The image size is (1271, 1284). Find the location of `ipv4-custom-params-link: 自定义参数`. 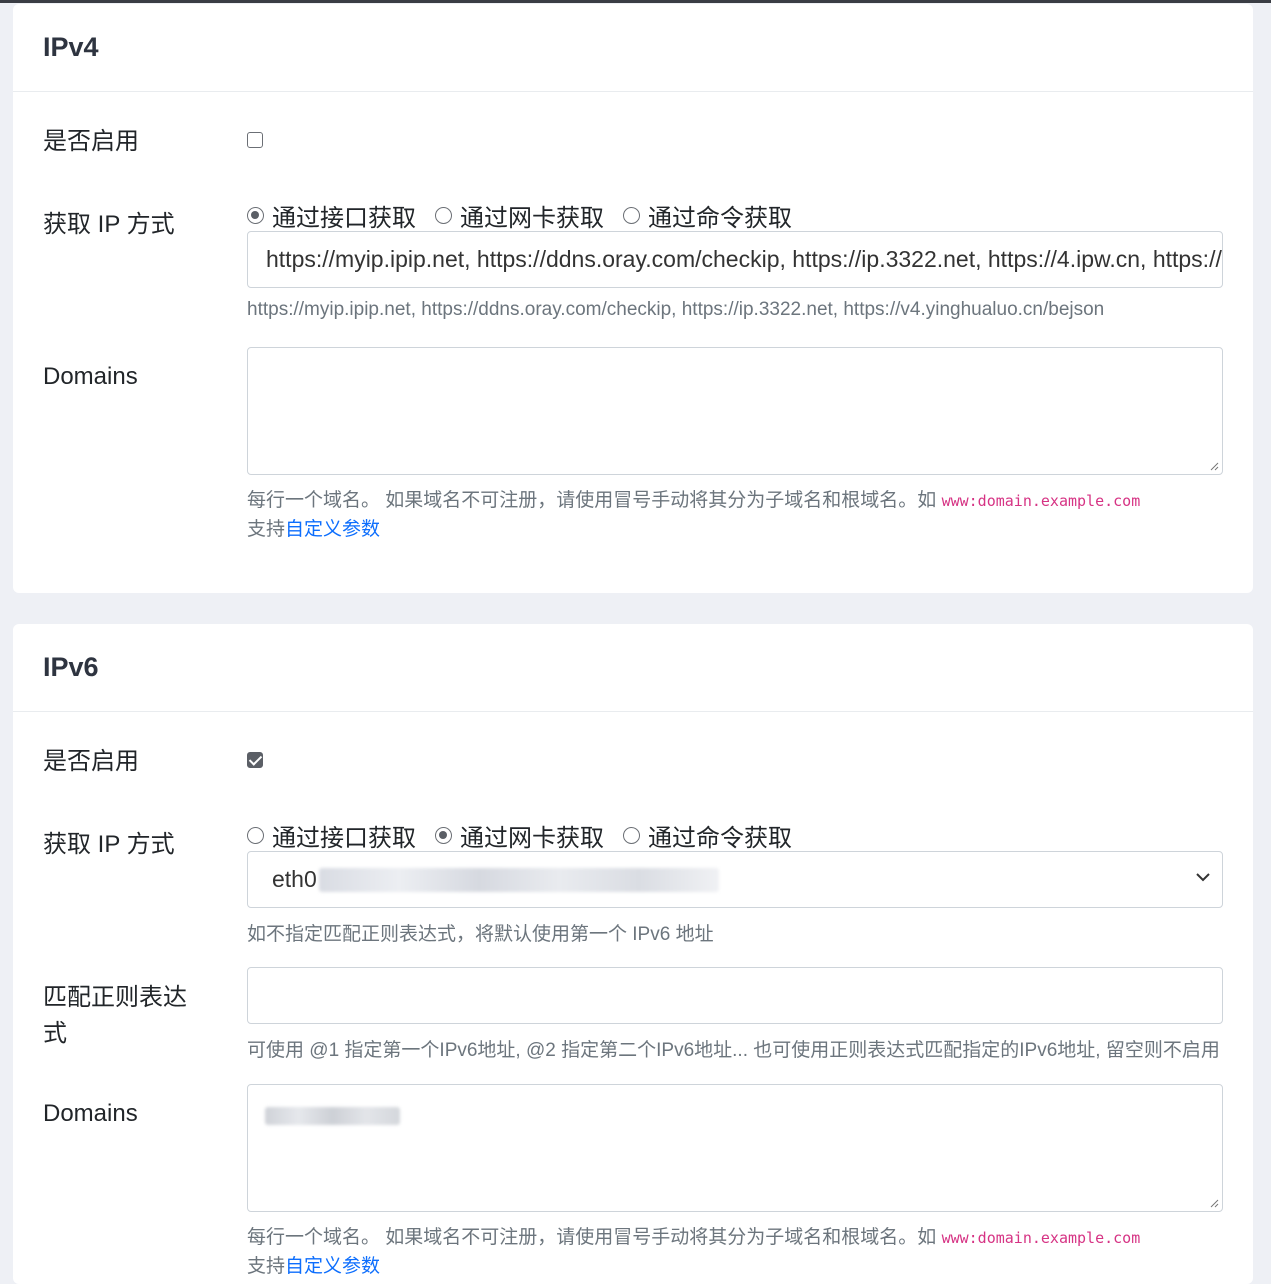

ipv4-custom-params-link: 自定义参数 is located at coordinates (332, 529).